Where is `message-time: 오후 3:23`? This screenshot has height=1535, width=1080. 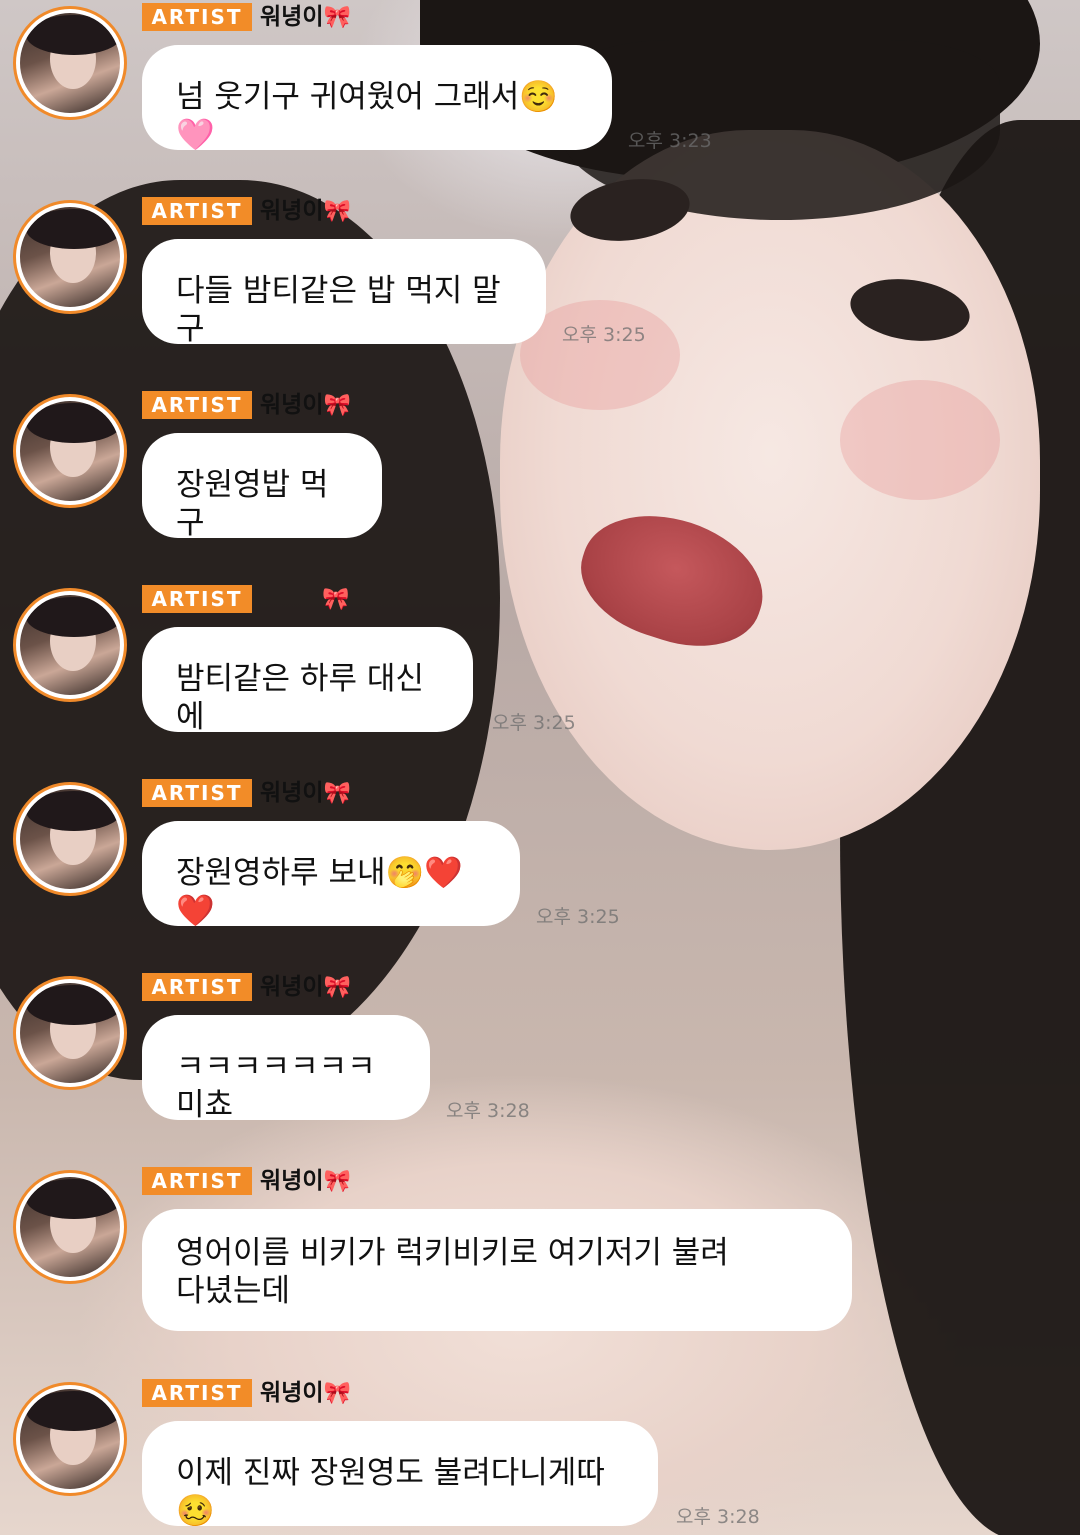 message-time: 오후 3:23 is located at coordinates (670, 141).